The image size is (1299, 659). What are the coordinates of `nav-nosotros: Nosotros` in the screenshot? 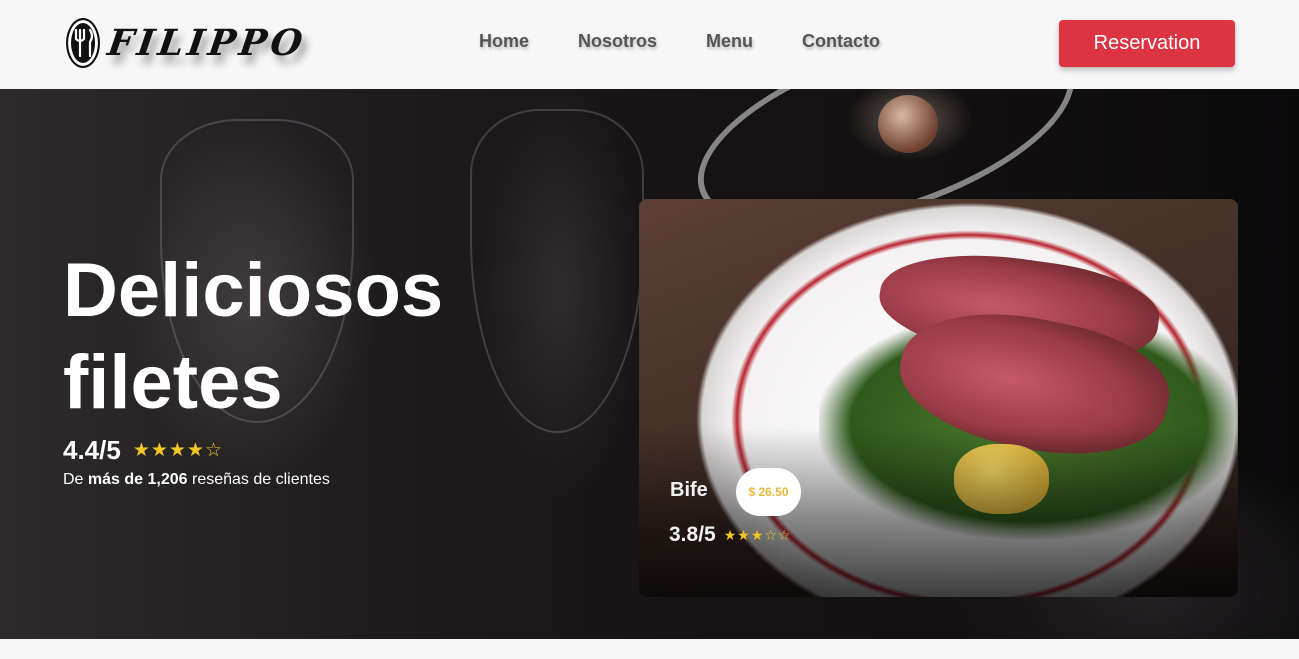 It's located at (617, 41).